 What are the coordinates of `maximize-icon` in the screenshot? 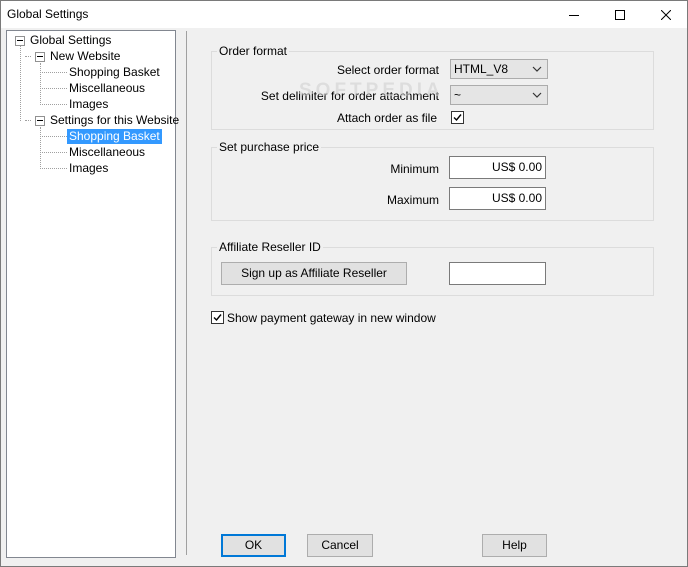 It's located at (620, 14).